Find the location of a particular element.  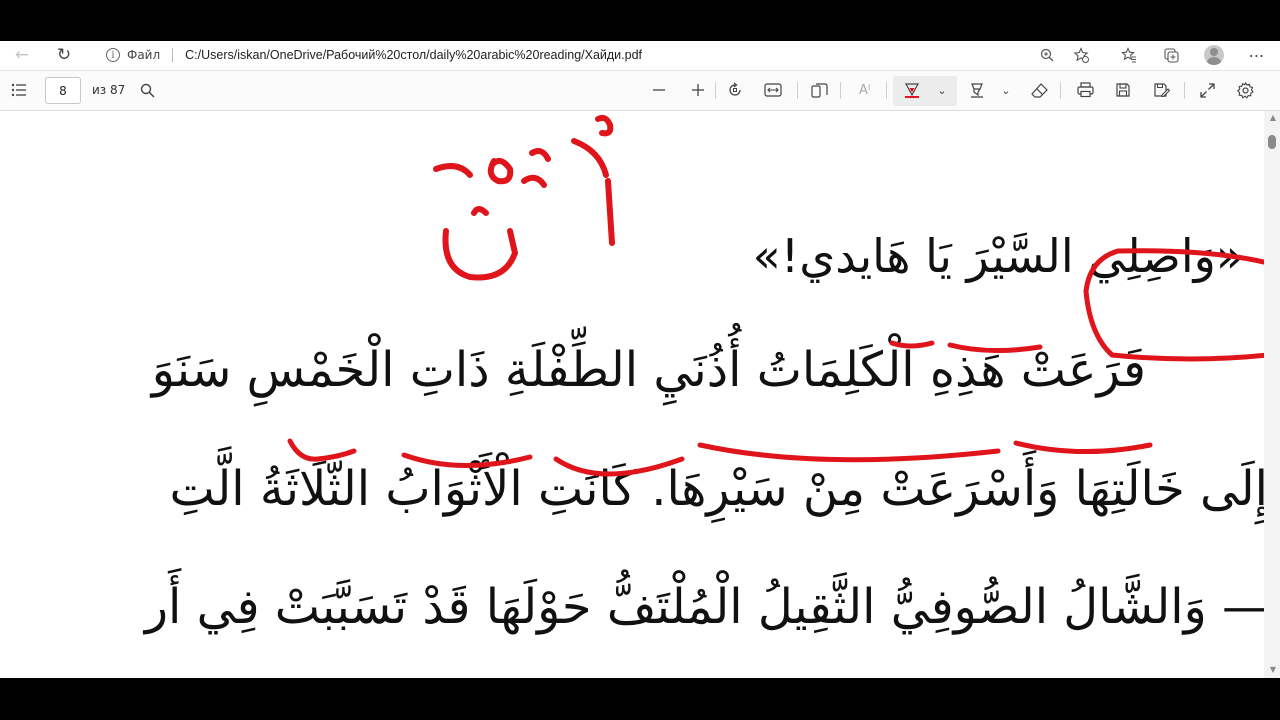

page-view-icon is located at coordinates (819, 90).